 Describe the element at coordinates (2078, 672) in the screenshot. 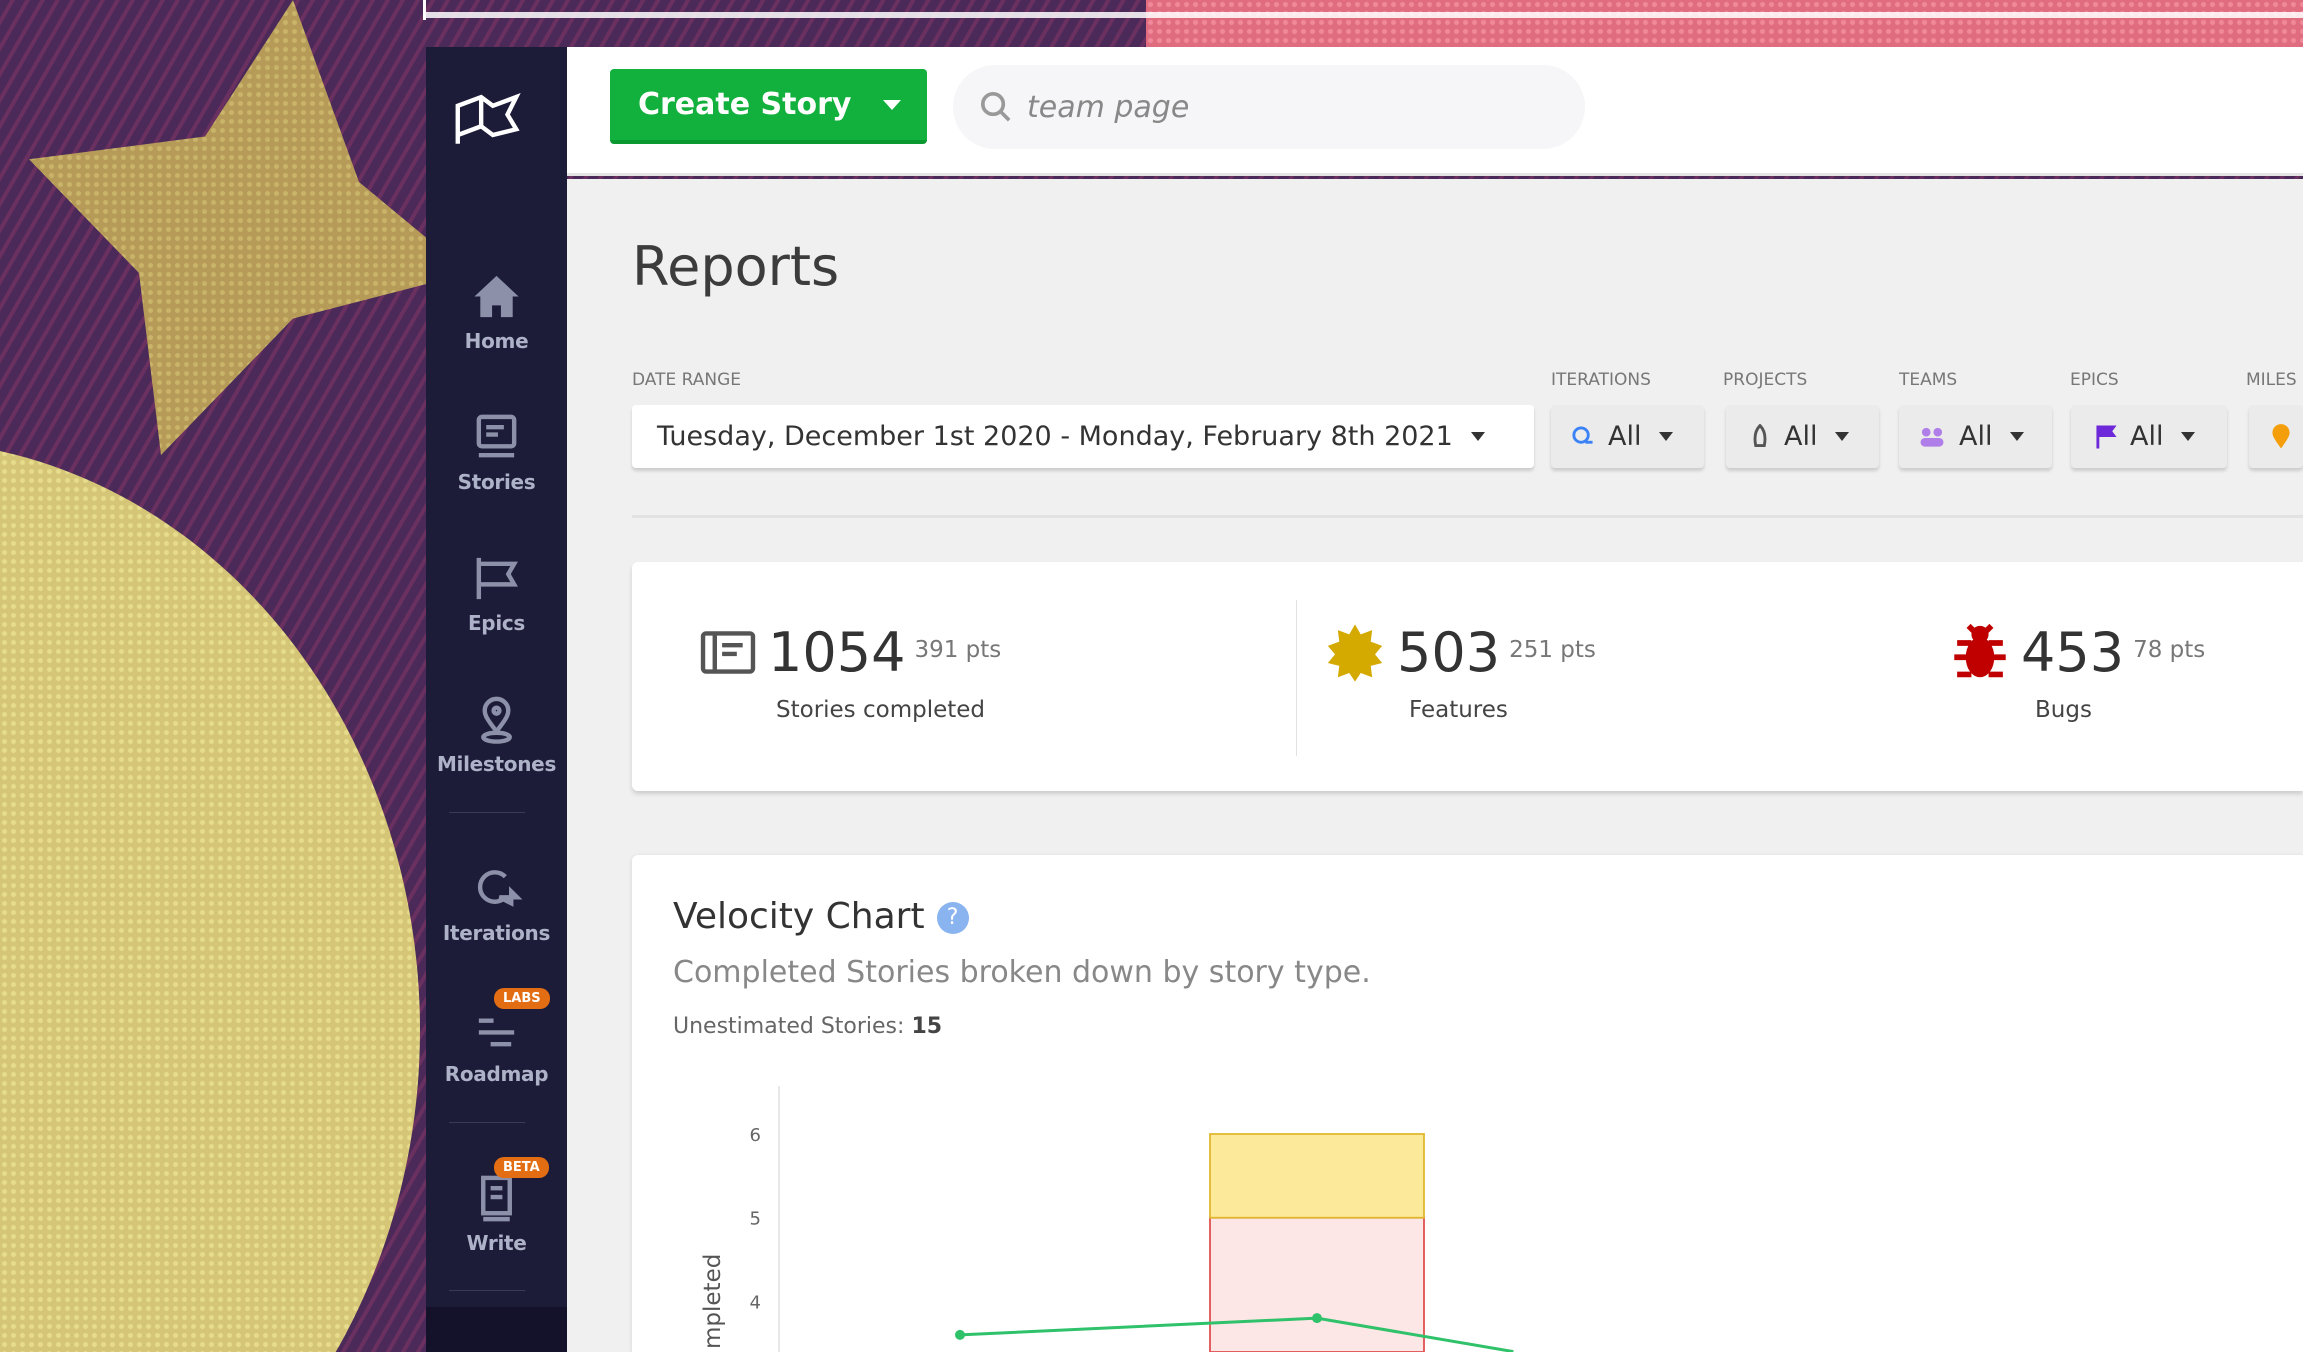

I see `stat-bugs: 453 78 pts Bugs` at that location.